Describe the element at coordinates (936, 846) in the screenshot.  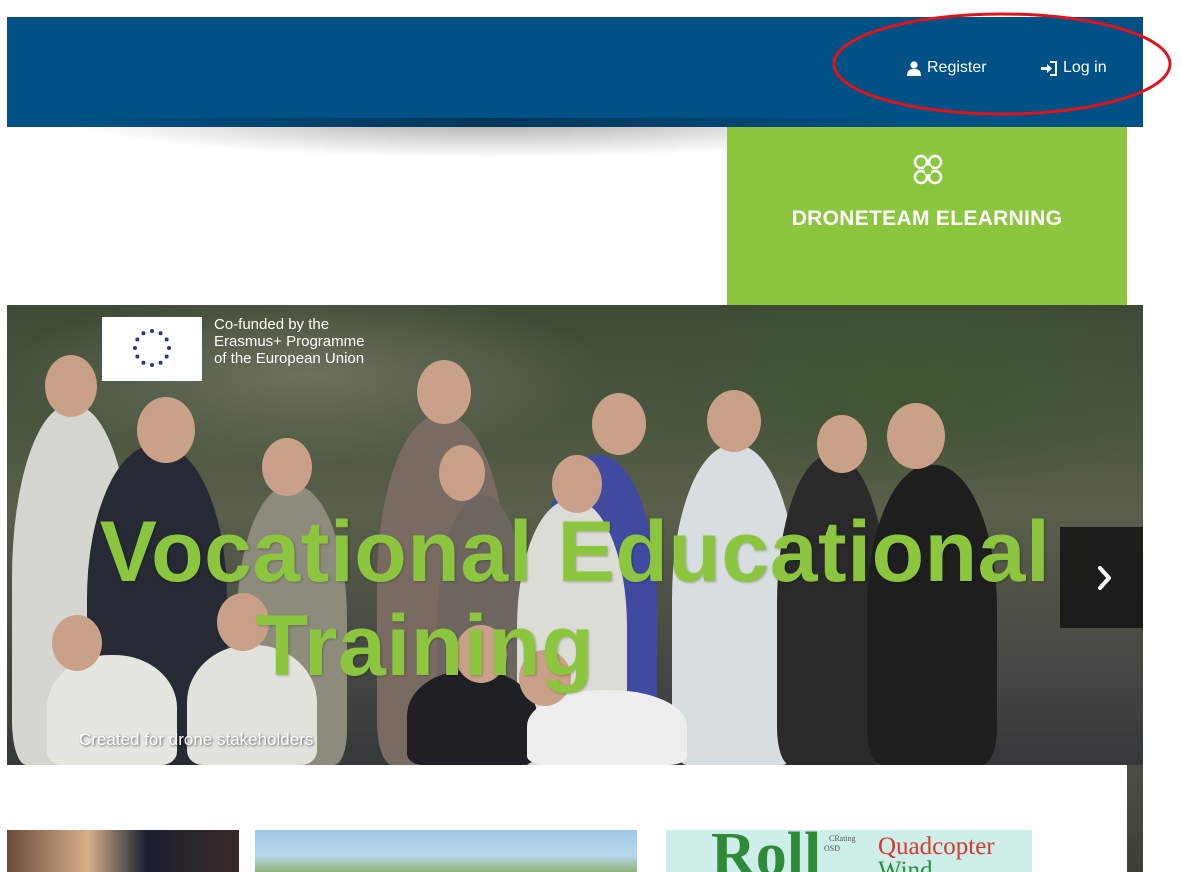
I see `thumbnail-line: Quadcopter` at that location.